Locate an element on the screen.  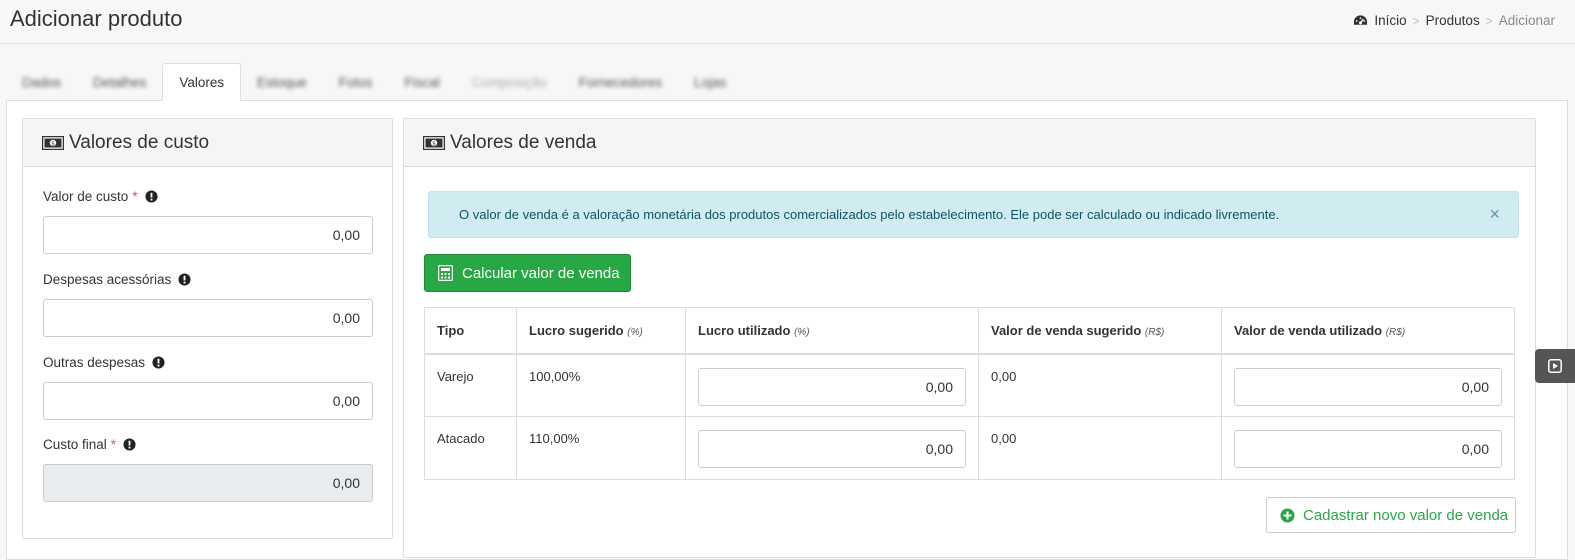
tab-lojas: Lojas is located at coordinates (710, 82).